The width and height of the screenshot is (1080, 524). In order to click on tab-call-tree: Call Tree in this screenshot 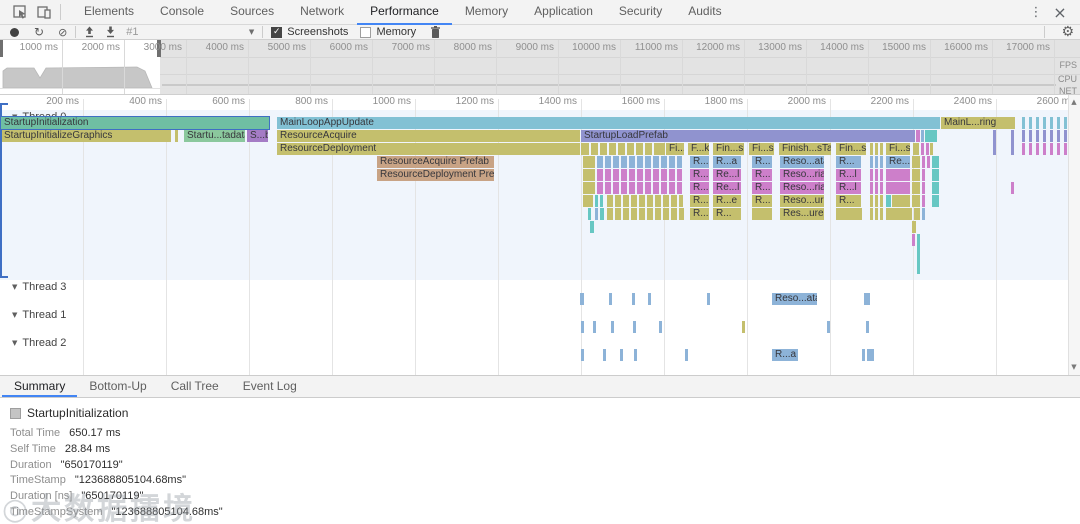, I will do `click(195, 386)`.